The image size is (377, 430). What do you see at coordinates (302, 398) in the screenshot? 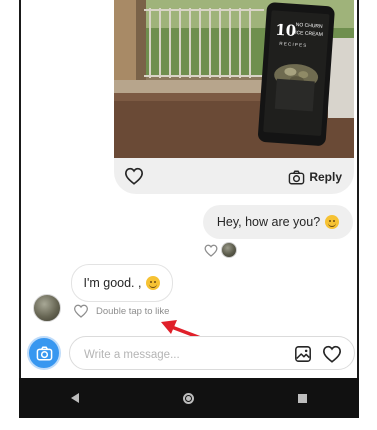
I see `recents-square-icon` at bounding box center [302, 398].